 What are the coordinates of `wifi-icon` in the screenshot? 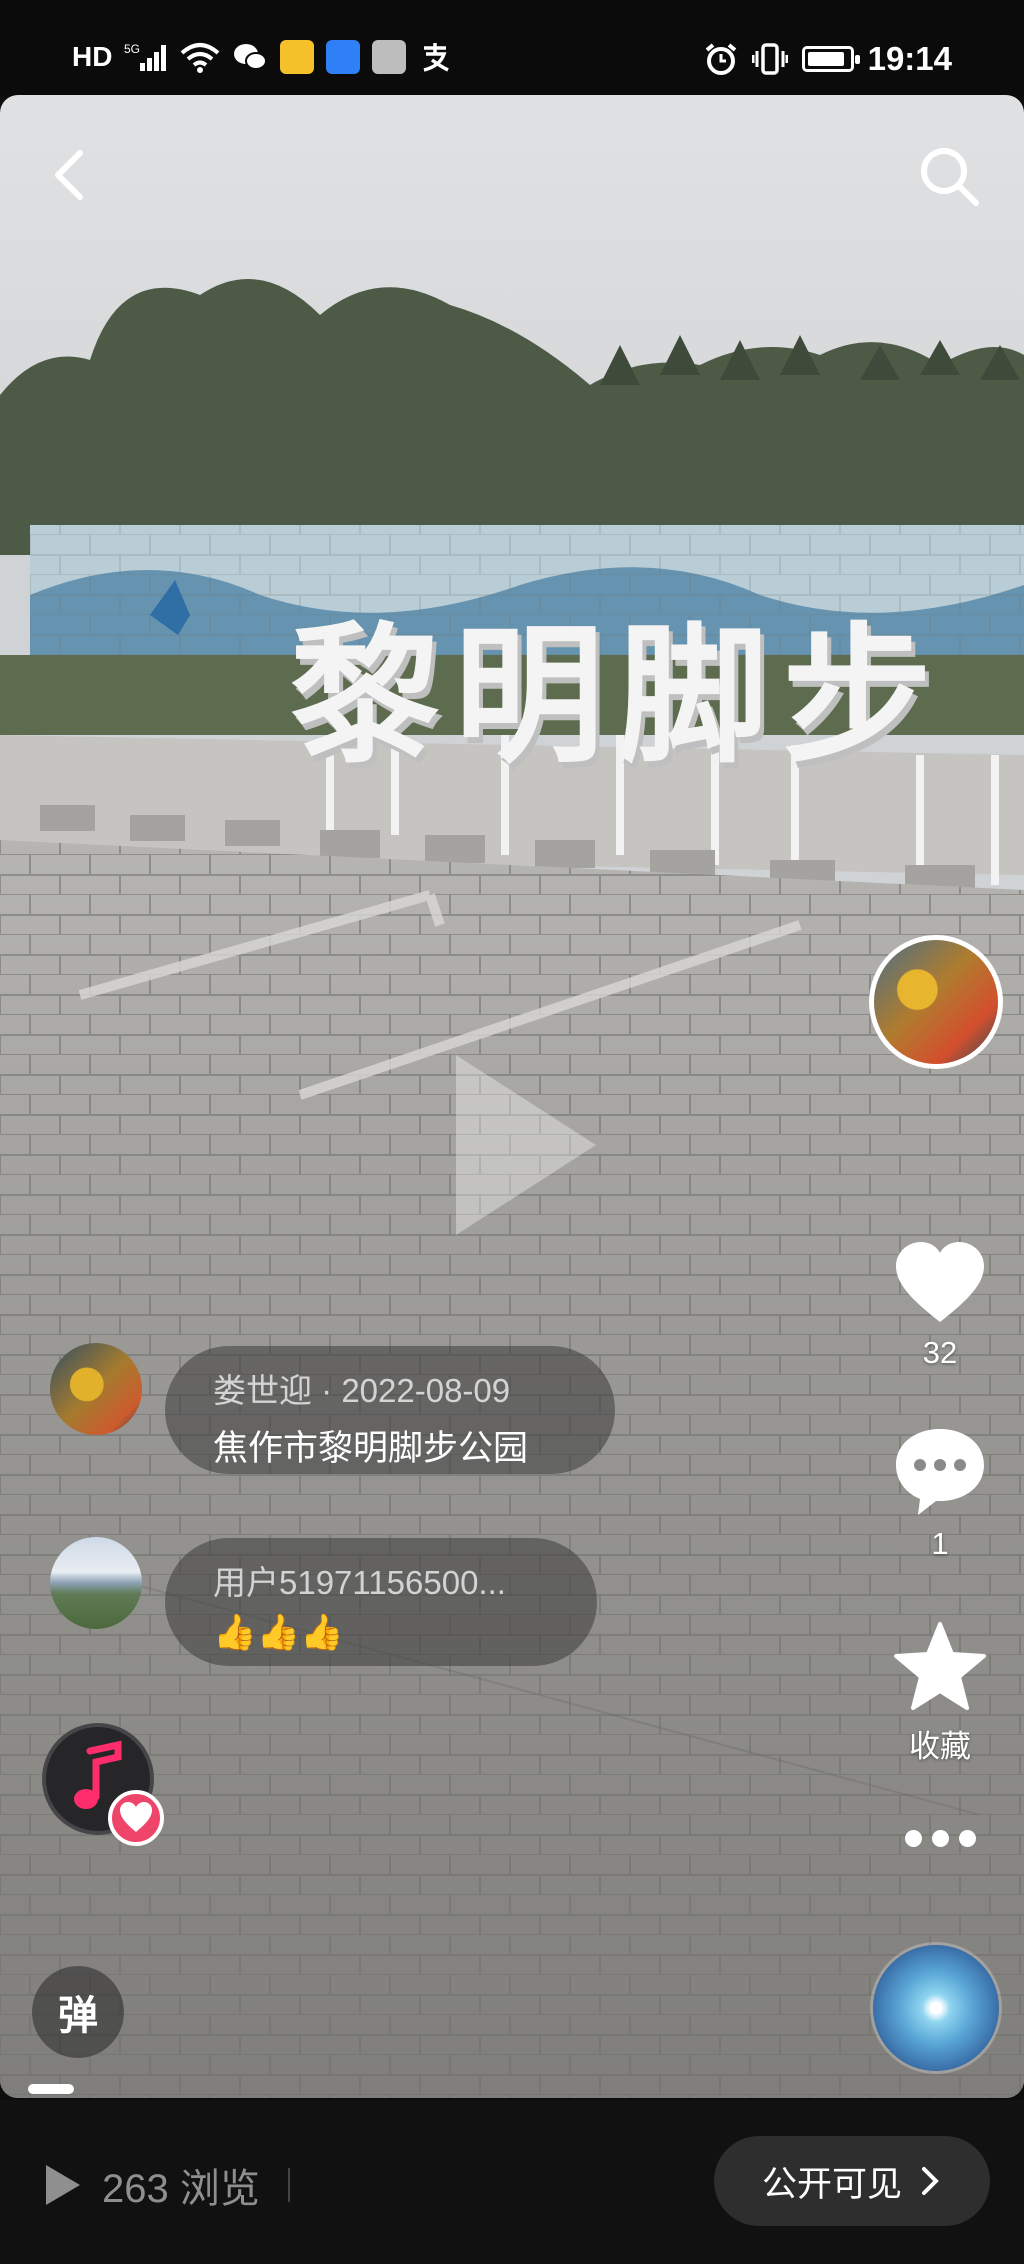 It's located at (200, 58).